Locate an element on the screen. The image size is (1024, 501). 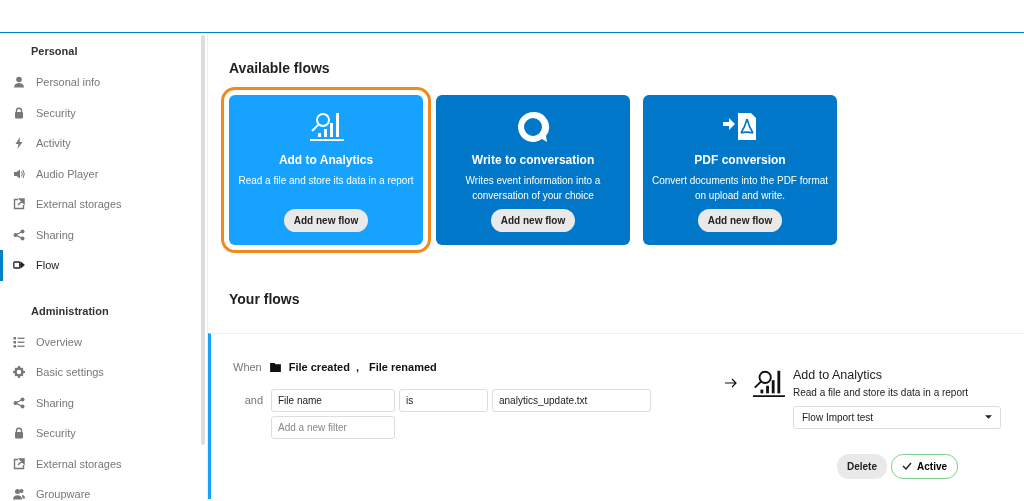
user-icon is located at coordinates (19, 82).